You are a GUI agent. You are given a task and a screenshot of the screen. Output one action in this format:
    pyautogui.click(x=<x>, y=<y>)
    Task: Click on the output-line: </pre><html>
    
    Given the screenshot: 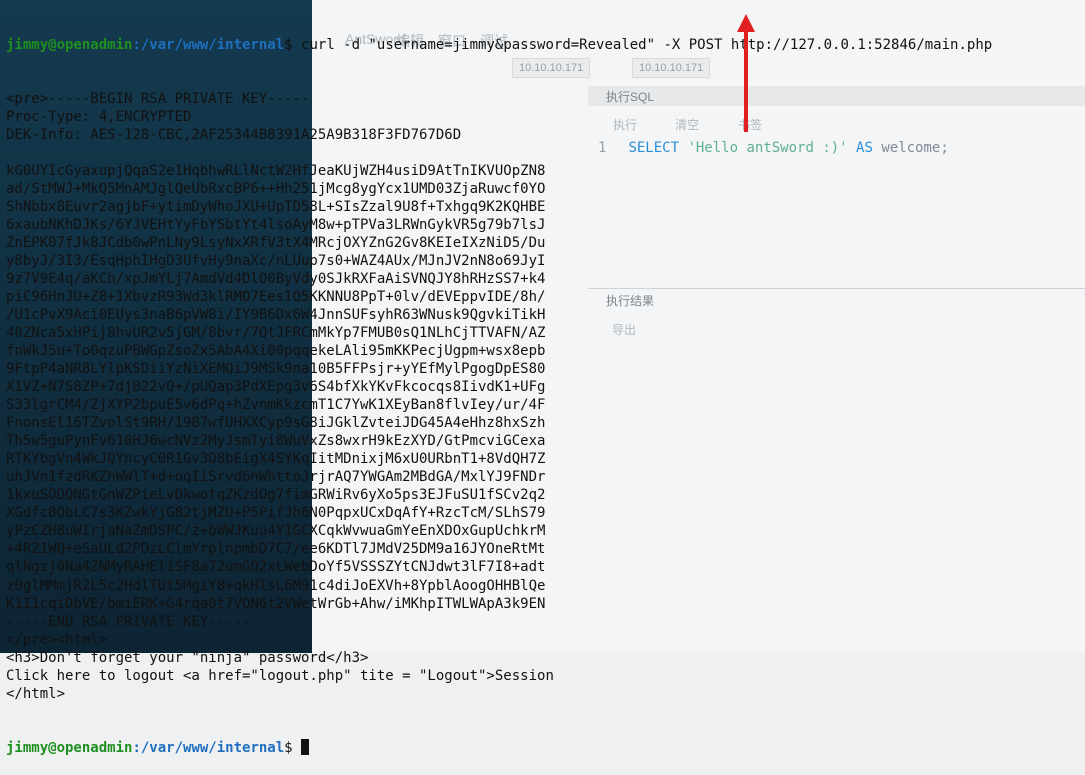 What is the action you would take?
    pyautogui.click(x=57, y=639)
    